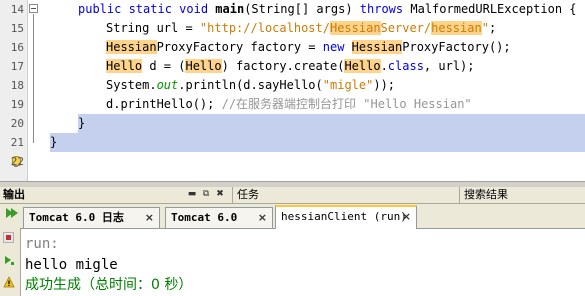  What do you see at coordinates (109, 285) in the screenshot?
I see `console-line-build-status: 成功生成（总时间：0 秒）` at bounding box center [109, 285].